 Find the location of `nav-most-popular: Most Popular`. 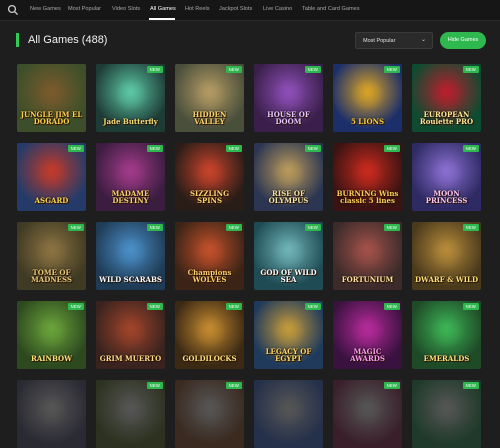

nav-most-popular: Most Popular is located at coordinates (84, 9).